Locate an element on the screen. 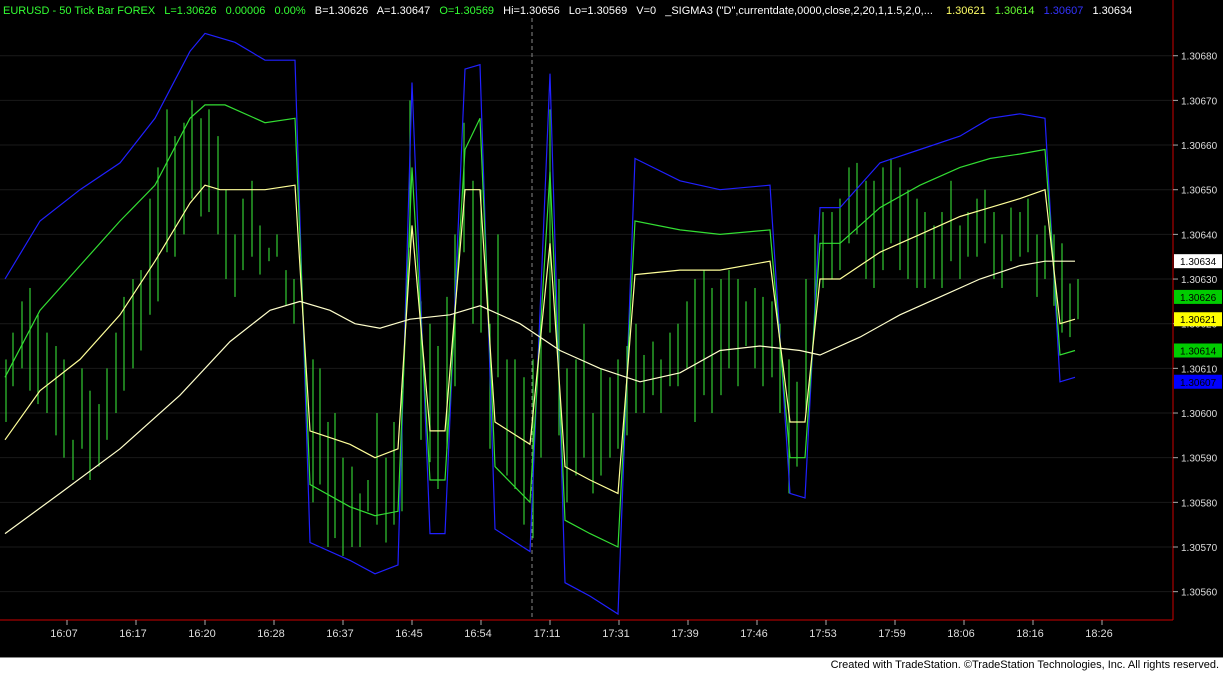 The image size is (1223, 673). price-label-text: 1.30626 is located at coordinates (1198, 298).